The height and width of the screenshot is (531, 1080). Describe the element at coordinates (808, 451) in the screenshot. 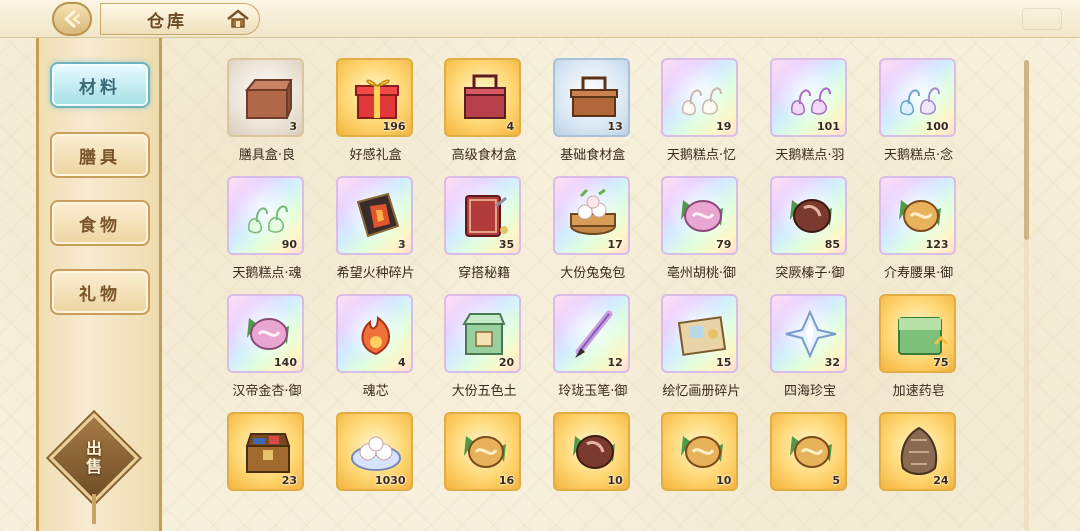

I see `item-slot: 5` at that location.